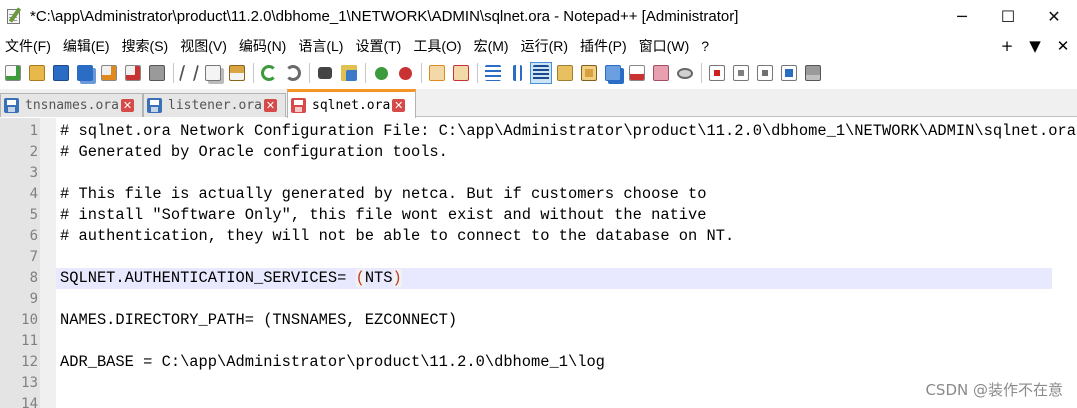  Describe the element at coordinates (208, 278) in the screenshot. I see `code-key: SQLNET.AUTHENTICATION_SERVICES=` at that location.